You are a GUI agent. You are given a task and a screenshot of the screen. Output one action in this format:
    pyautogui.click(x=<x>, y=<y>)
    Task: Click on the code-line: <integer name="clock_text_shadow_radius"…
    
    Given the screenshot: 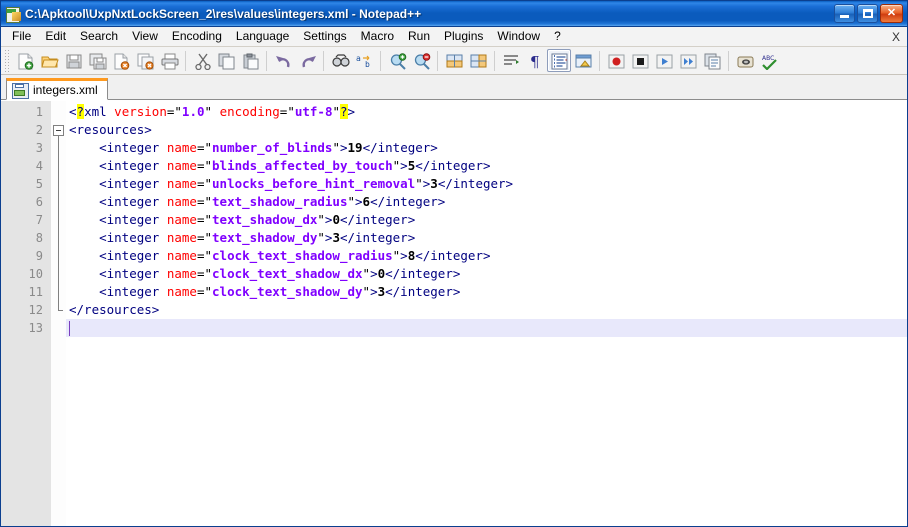 What is the action you would take?
    pyautogui.click(x=486, y=256)
    